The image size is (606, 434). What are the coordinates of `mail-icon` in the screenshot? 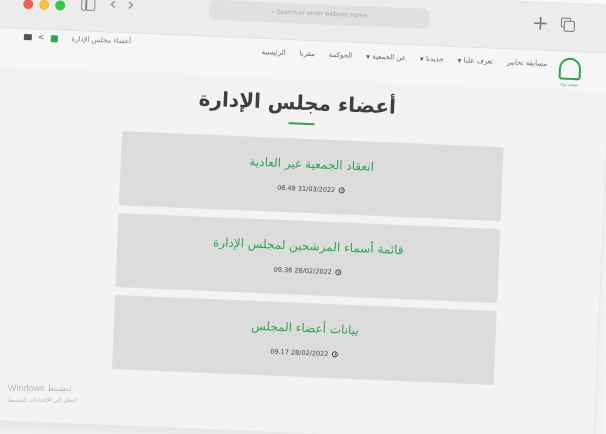 It's located at (27, 37).